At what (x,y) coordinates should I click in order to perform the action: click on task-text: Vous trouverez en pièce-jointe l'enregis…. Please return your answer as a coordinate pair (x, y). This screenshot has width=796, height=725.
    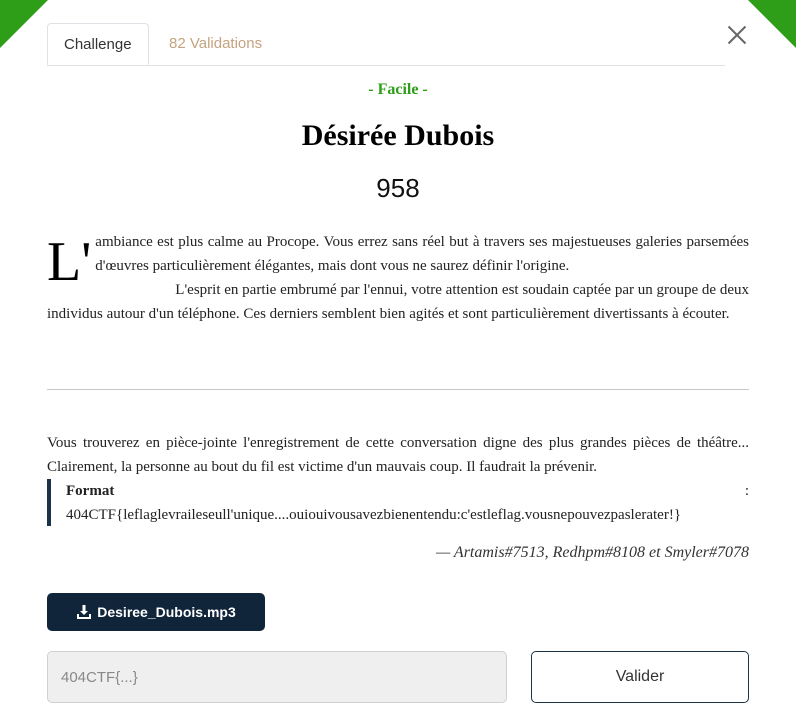
    Looking at the image, I should click on (398, 455).